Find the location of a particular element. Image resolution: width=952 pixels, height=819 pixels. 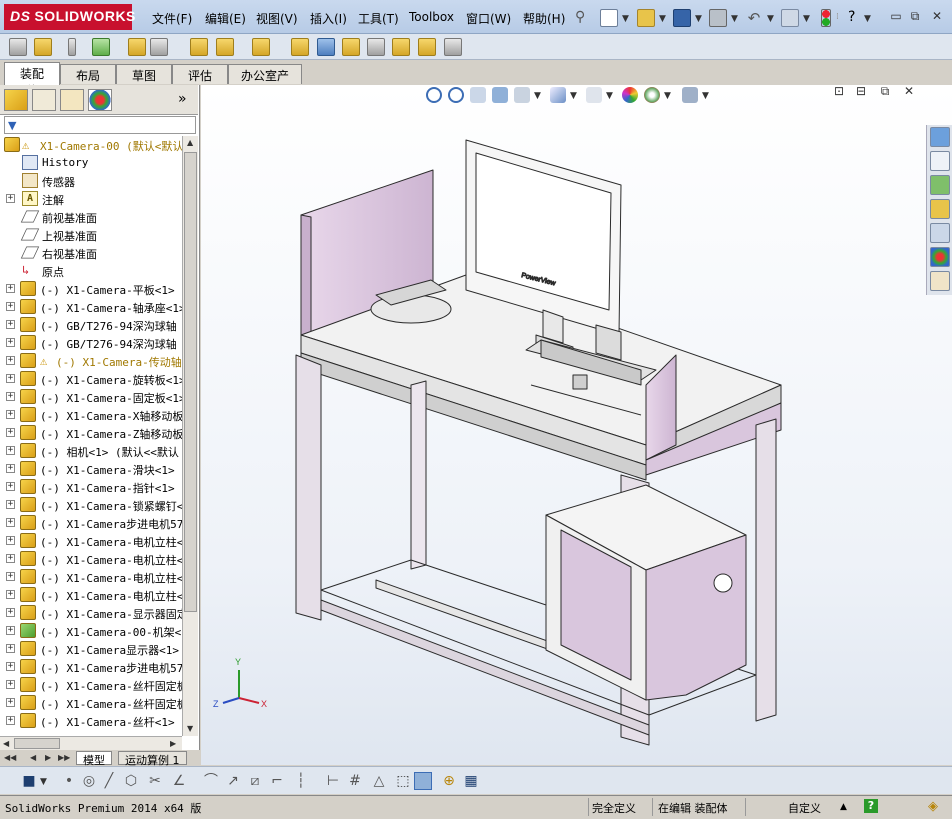

tab-prev-icon: ◀ is located at coordinates (33, 757).